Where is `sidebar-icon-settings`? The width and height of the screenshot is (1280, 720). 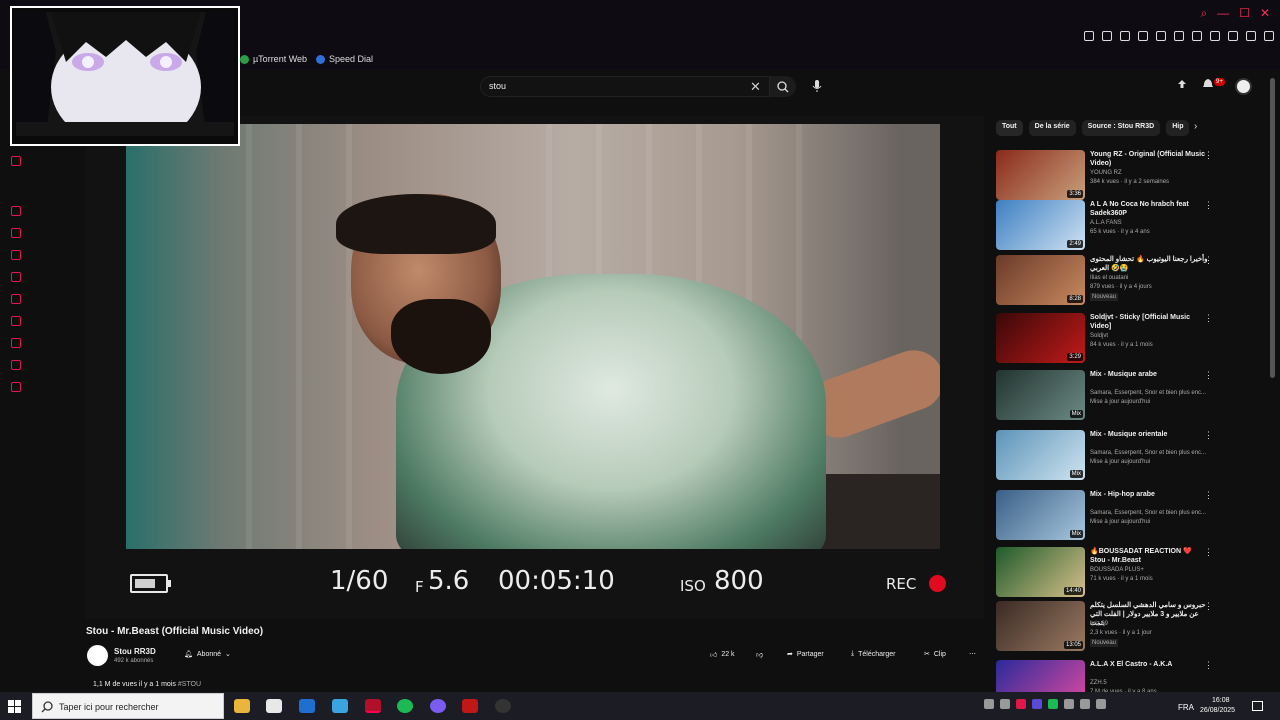 sidebar-icon-settings is located at coordinates (16, 387).